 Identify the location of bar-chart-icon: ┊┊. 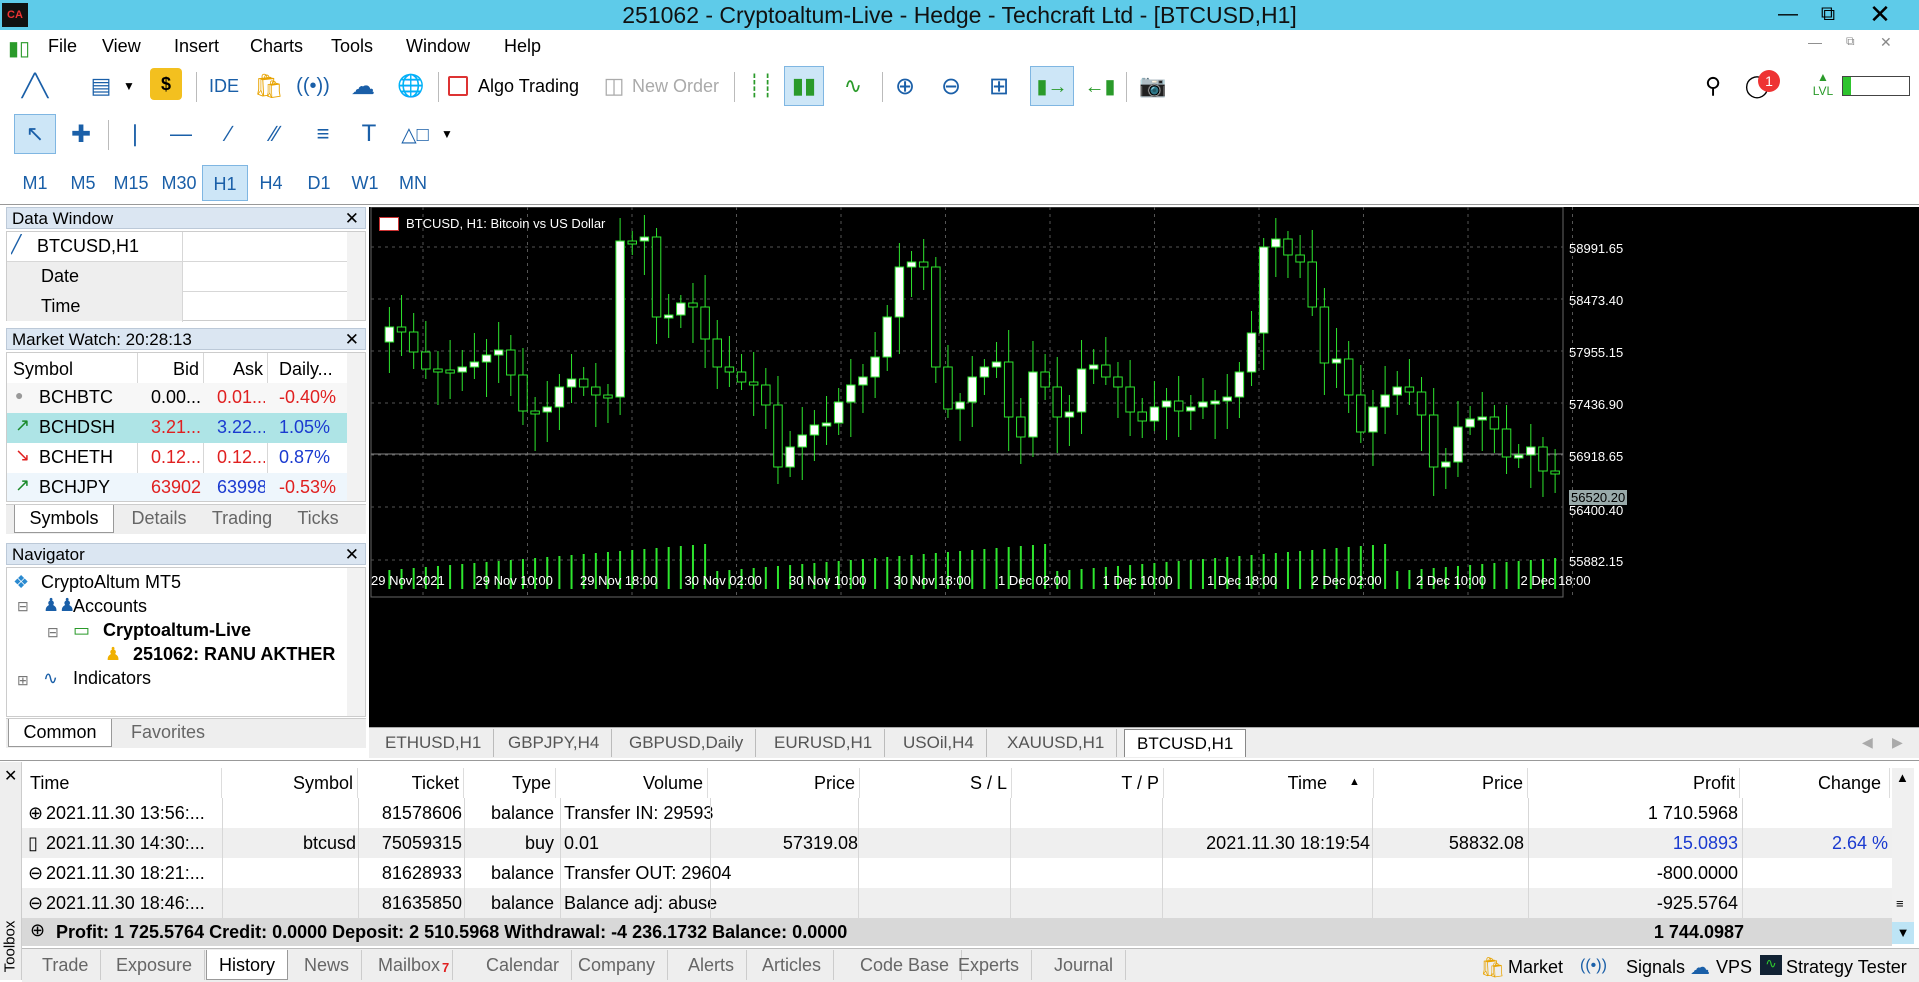
(761, 86).